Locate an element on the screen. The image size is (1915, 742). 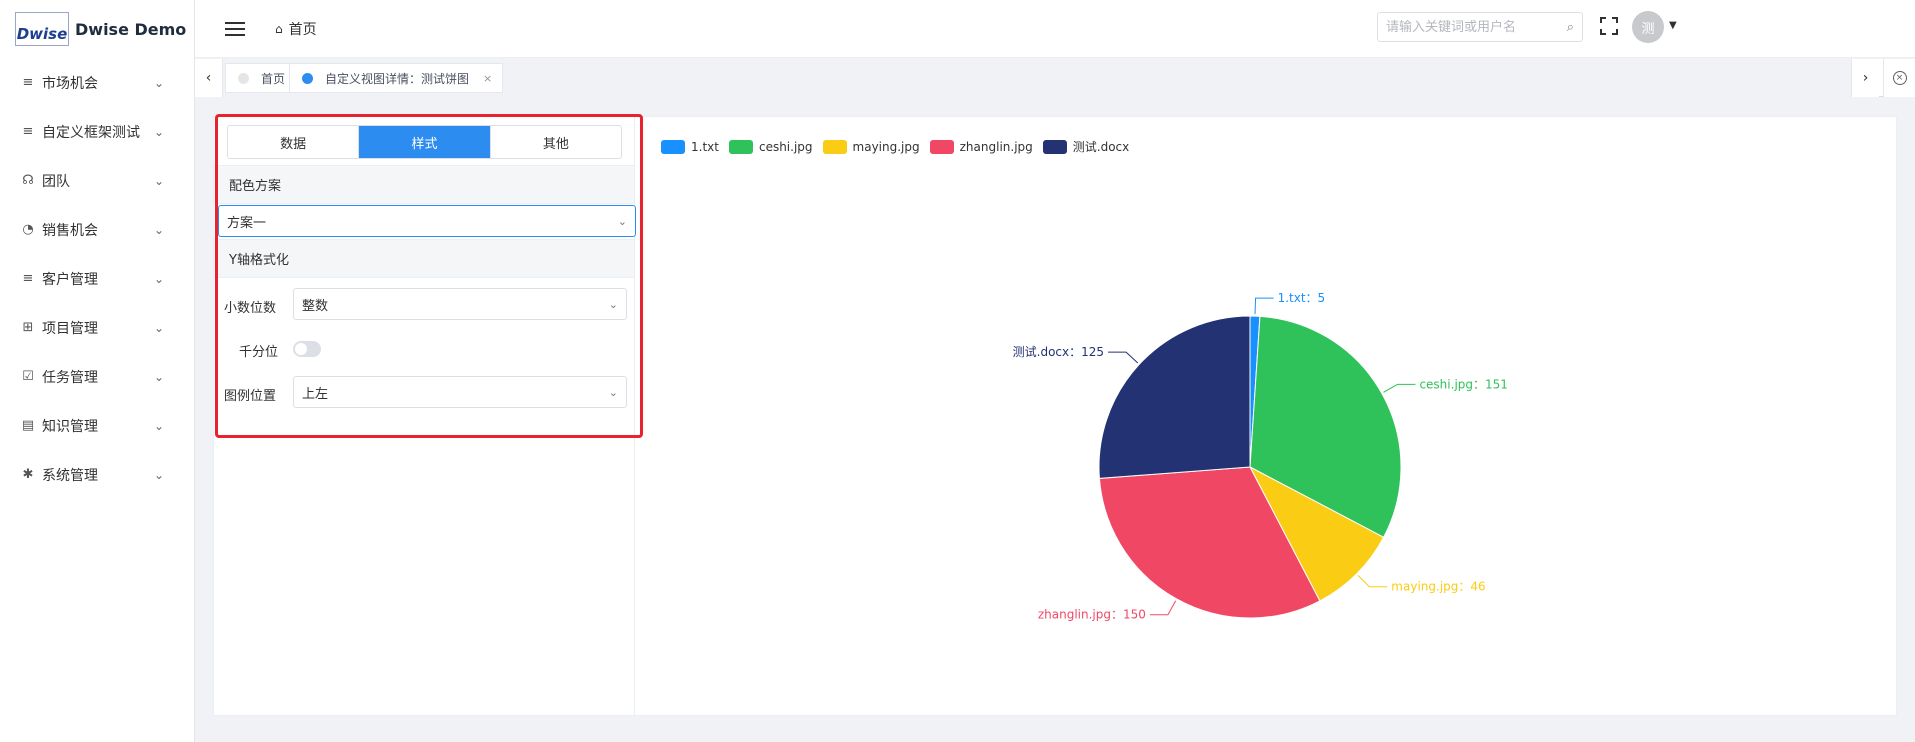
sidebar-item: ≡ 市场机会 ⌄ is located at coordinates (97, 82).